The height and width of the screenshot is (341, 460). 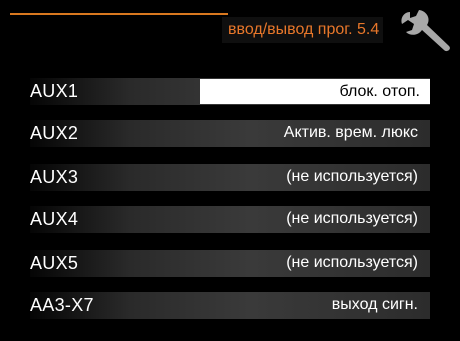 What do you see at coordinates (54, 177) in the screenshot?
I see `row-label: AUX3` at bounding box center [54, 177].